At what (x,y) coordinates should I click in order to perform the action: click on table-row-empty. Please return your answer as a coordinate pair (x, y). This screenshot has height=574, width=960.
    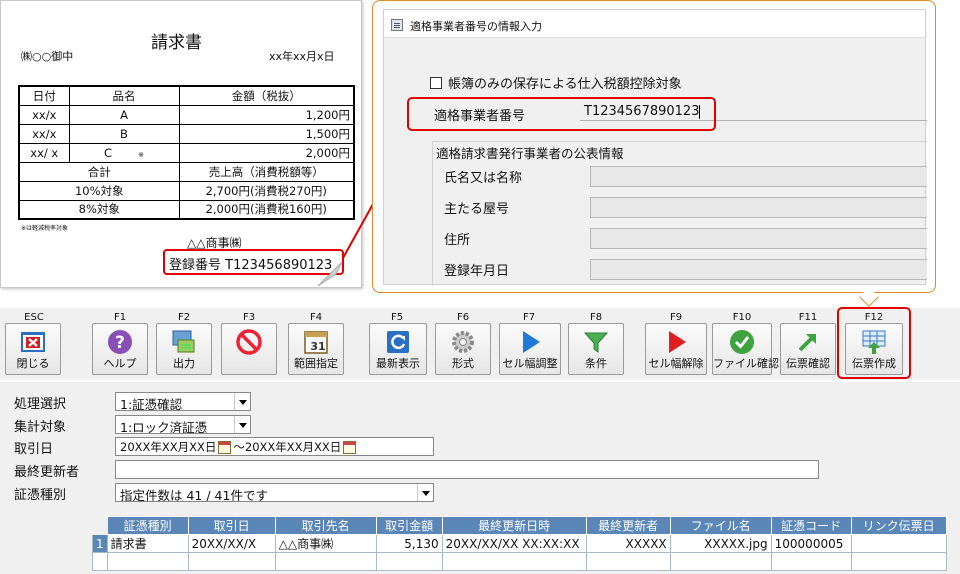
    Looking at the image, I should click on (519, 561).